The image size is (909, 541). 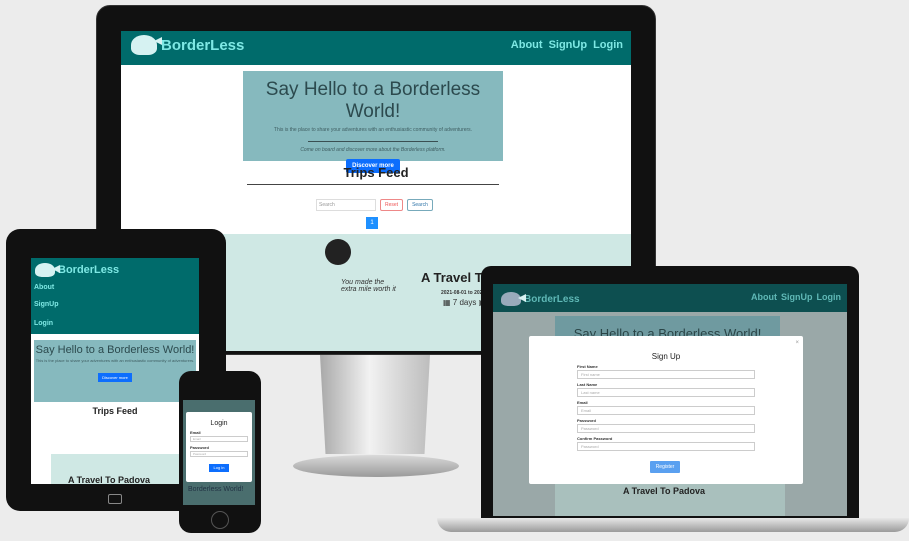 What do you see at coordinates (670, 298) in the screenshot?
I see `laptop-navbar: BorderLess About SignUp Login` at bounding box center [670, 298].